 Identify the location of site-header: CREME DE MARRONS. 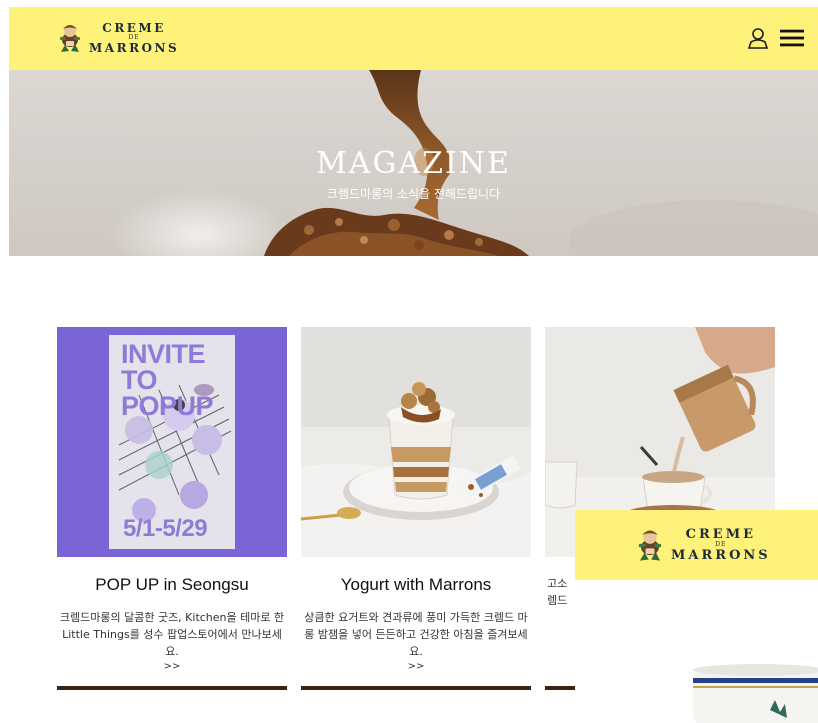
(413, 38).